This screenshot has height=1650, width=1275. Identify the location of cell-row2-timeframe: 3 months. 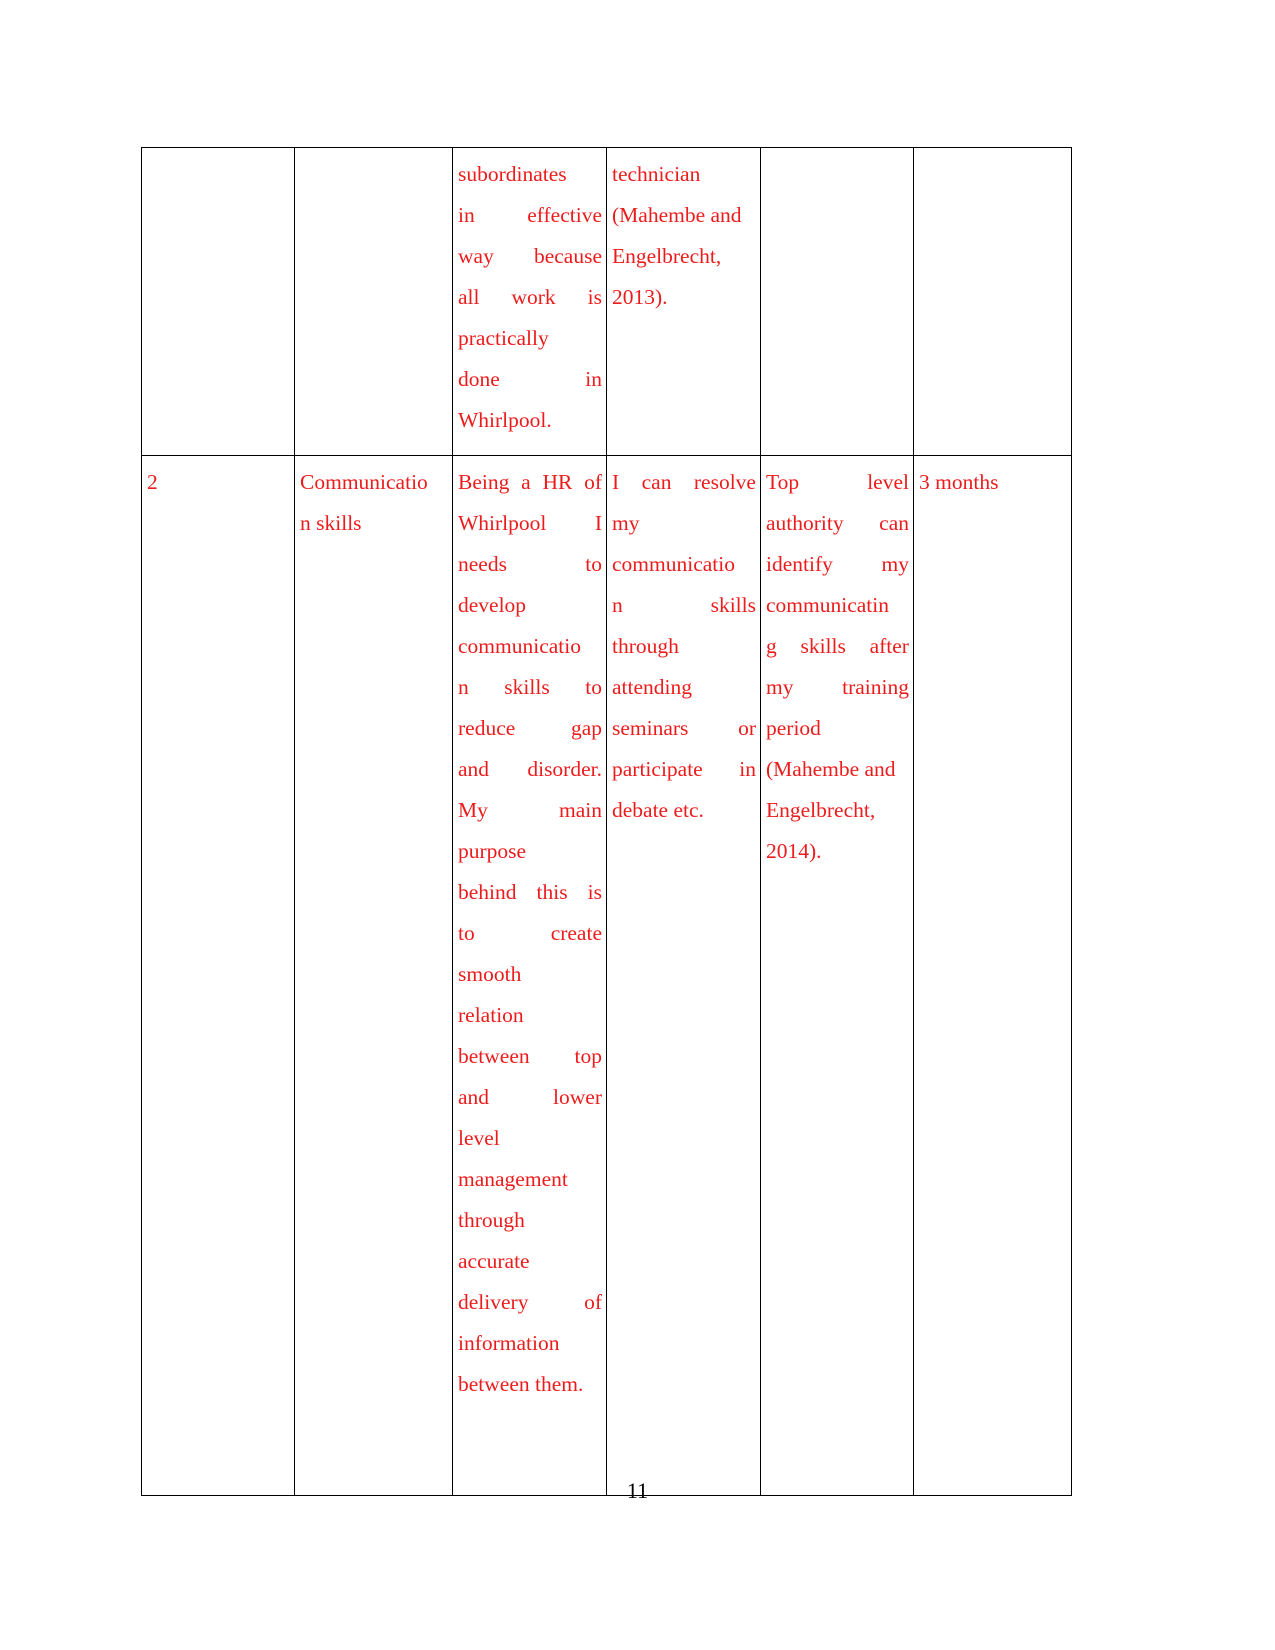
(992, 975).